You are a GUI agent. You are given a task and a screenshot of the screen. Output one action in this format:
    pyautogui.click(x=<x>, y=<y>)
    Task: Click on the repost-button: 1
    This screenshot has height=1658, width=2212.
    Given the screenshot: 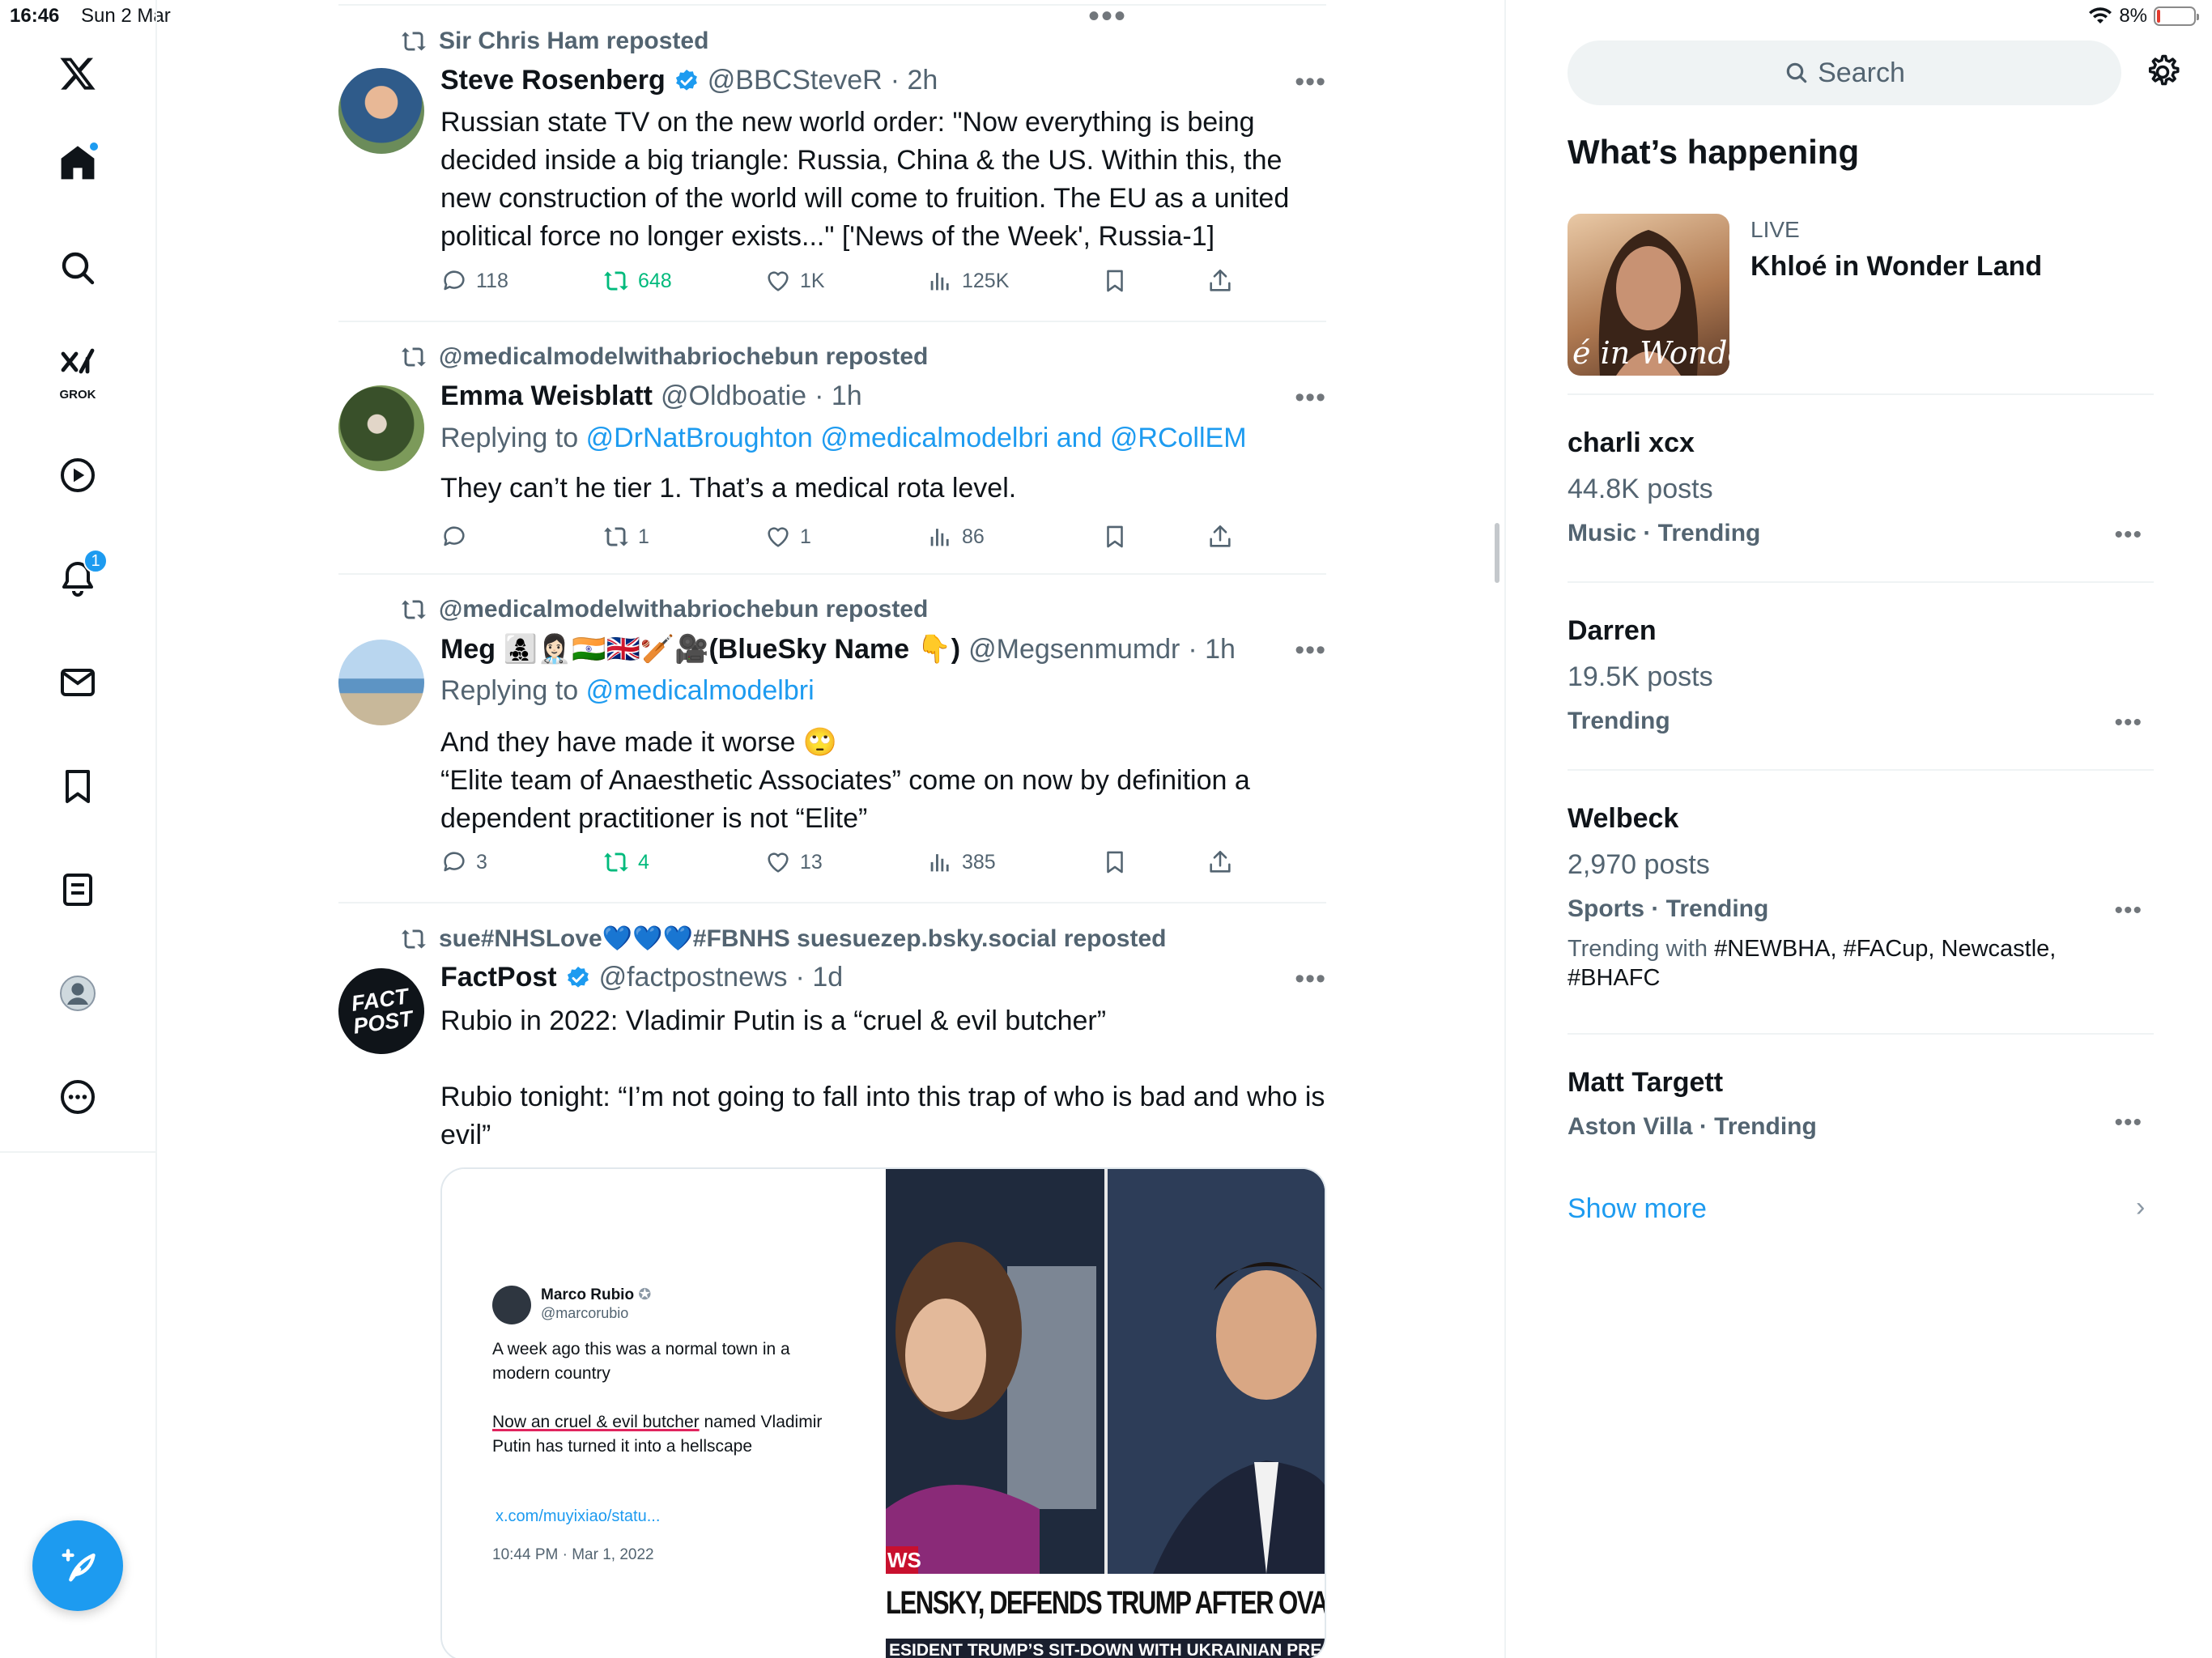 What is the action you would take?
    pyautogui.click(x=626, y=537)
    